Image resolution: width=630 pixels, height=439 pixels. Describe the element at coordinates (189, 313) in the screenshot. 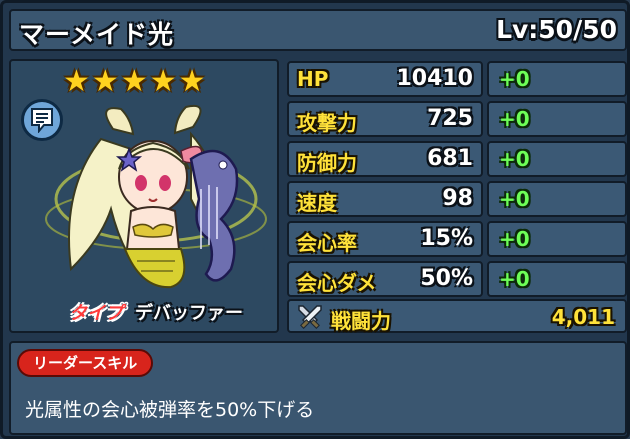

I see `type-value: デバッファー` at that location.